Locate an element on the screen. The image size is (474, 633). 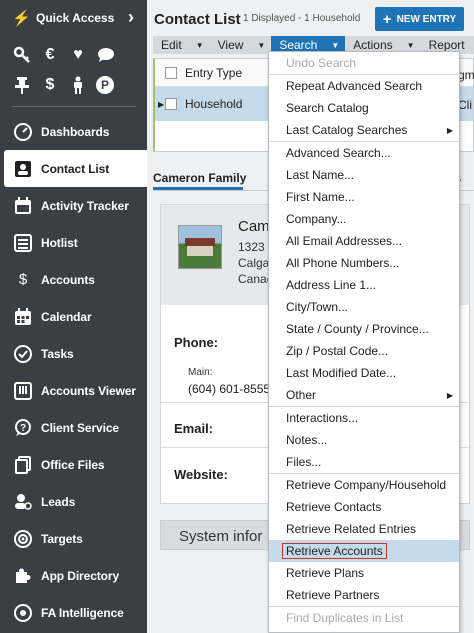
sidebar-item-label: Office Files is located at coordinates (73, 464).